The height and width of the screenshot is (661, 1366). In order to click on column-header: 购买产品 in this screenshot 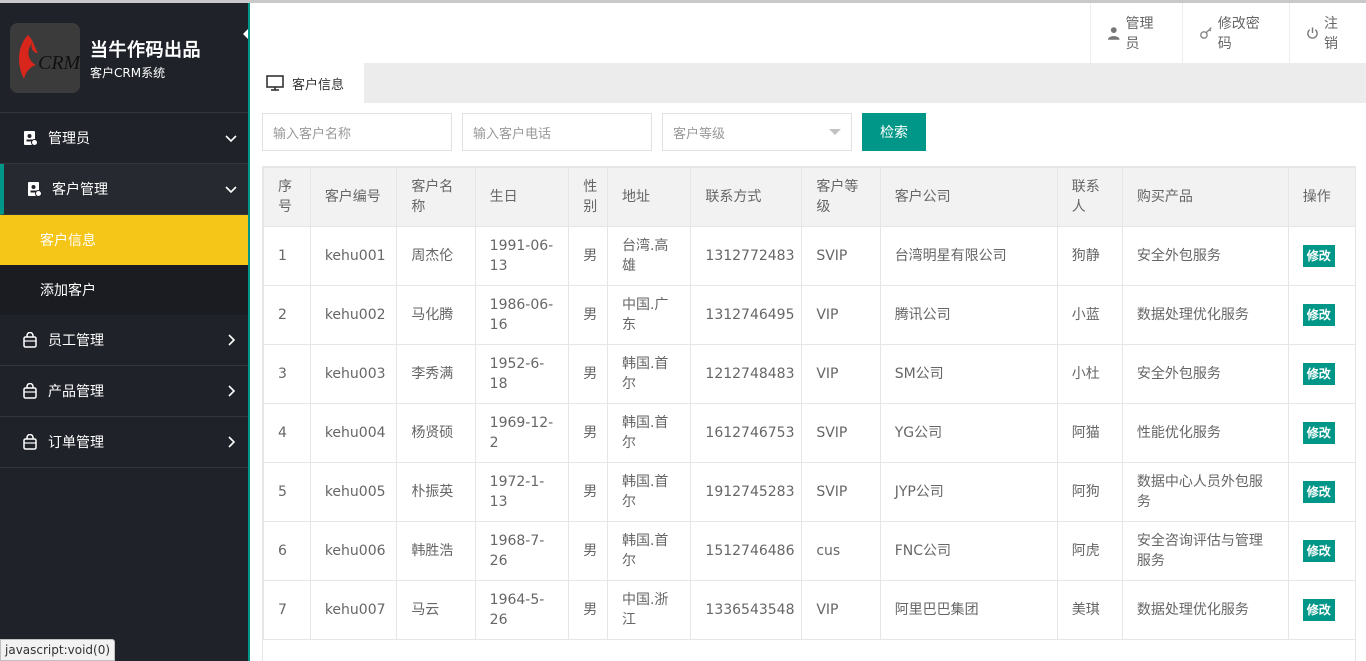, I will do `click(1205, 197)`.